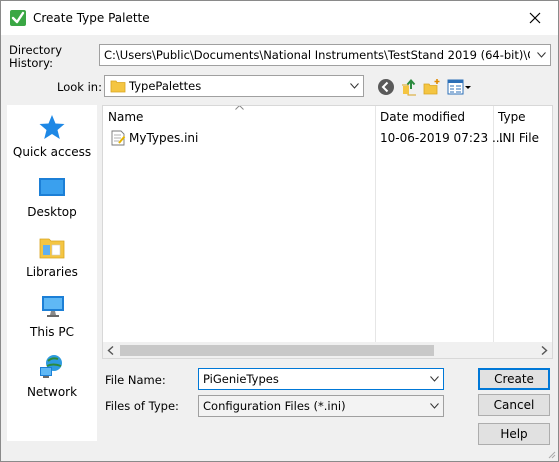 This screenshot has width=559, height=462. What do you see at coordinates (544, 350) in the screenshot?
I see `scroll-right-icon` at bounding box center [544, 350].